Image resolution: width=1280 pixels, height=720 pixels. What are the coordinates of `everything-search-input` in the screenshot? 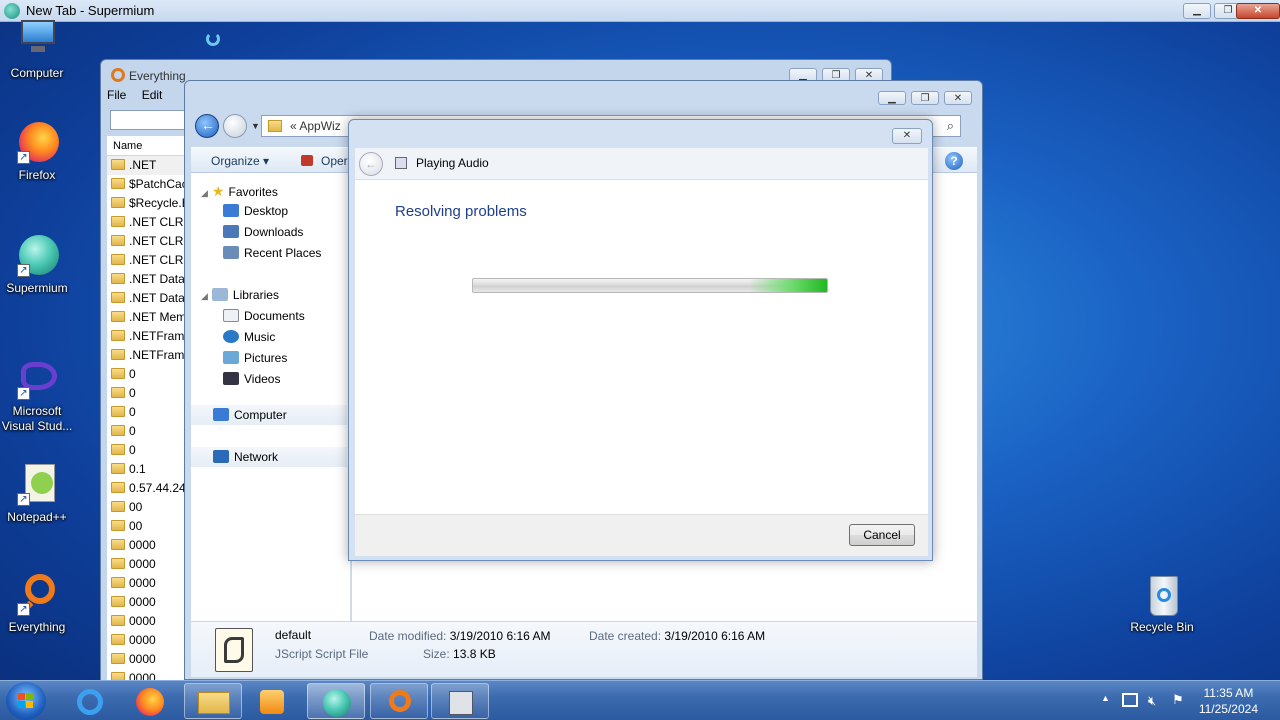 It's located at (150, 120).